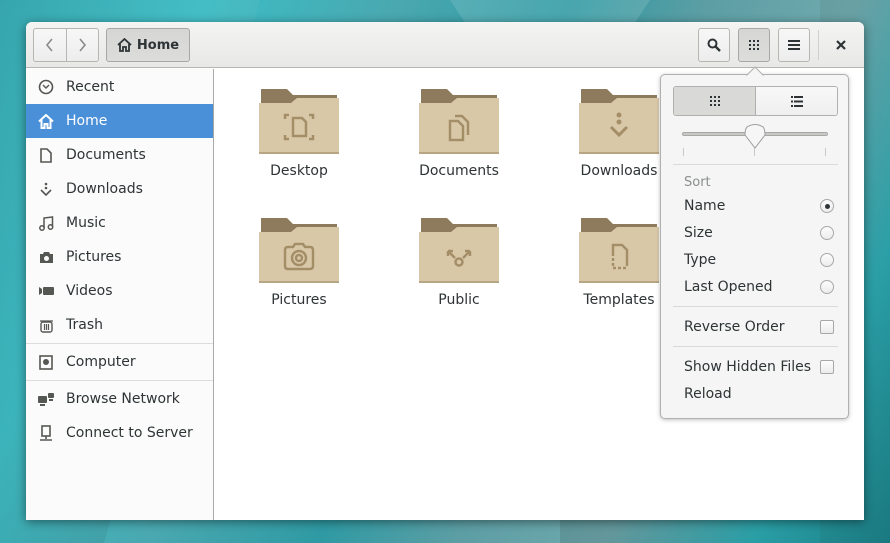 The width and height of the screenshot is (890, 543). Describe the element at coordinates (299, 300) in the screenshot. I see `folder-label: Pictures` at that location.